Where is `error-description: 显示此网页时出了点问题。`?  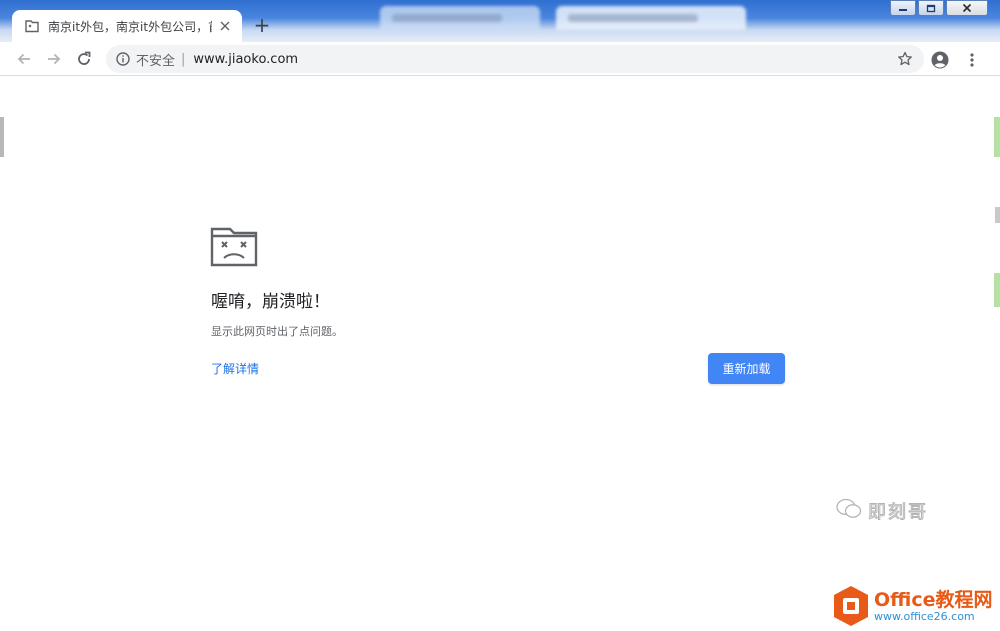
error-description: 显示此网页时出了点问题。 is located at coordinates (277, 331).